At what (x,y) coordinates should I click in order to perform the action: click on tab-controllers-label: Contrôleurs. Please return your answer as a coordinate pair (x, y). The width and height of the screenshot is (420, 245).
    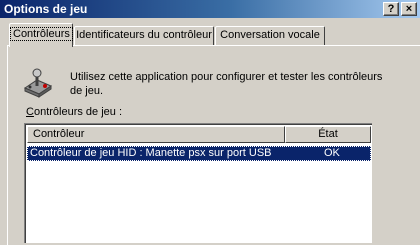
    Looking at the image, I should click on (41, 34).